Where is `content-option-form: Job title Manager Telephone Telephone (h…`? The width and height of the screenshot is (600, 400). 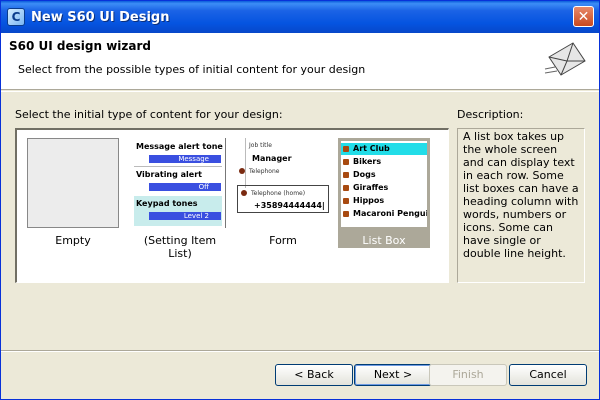
content-option-form: Job title Manager Telephone Telephone (h… is located at coordinates (283, 193).